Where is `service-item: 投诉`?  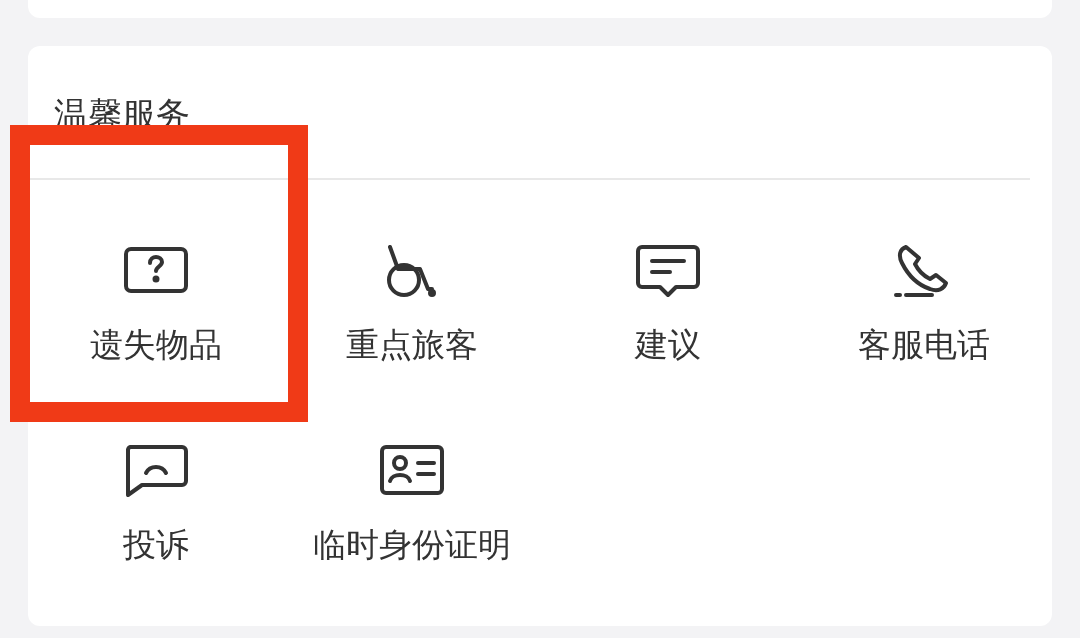 service-item: 投诉 is located at coordinates (156, 480).